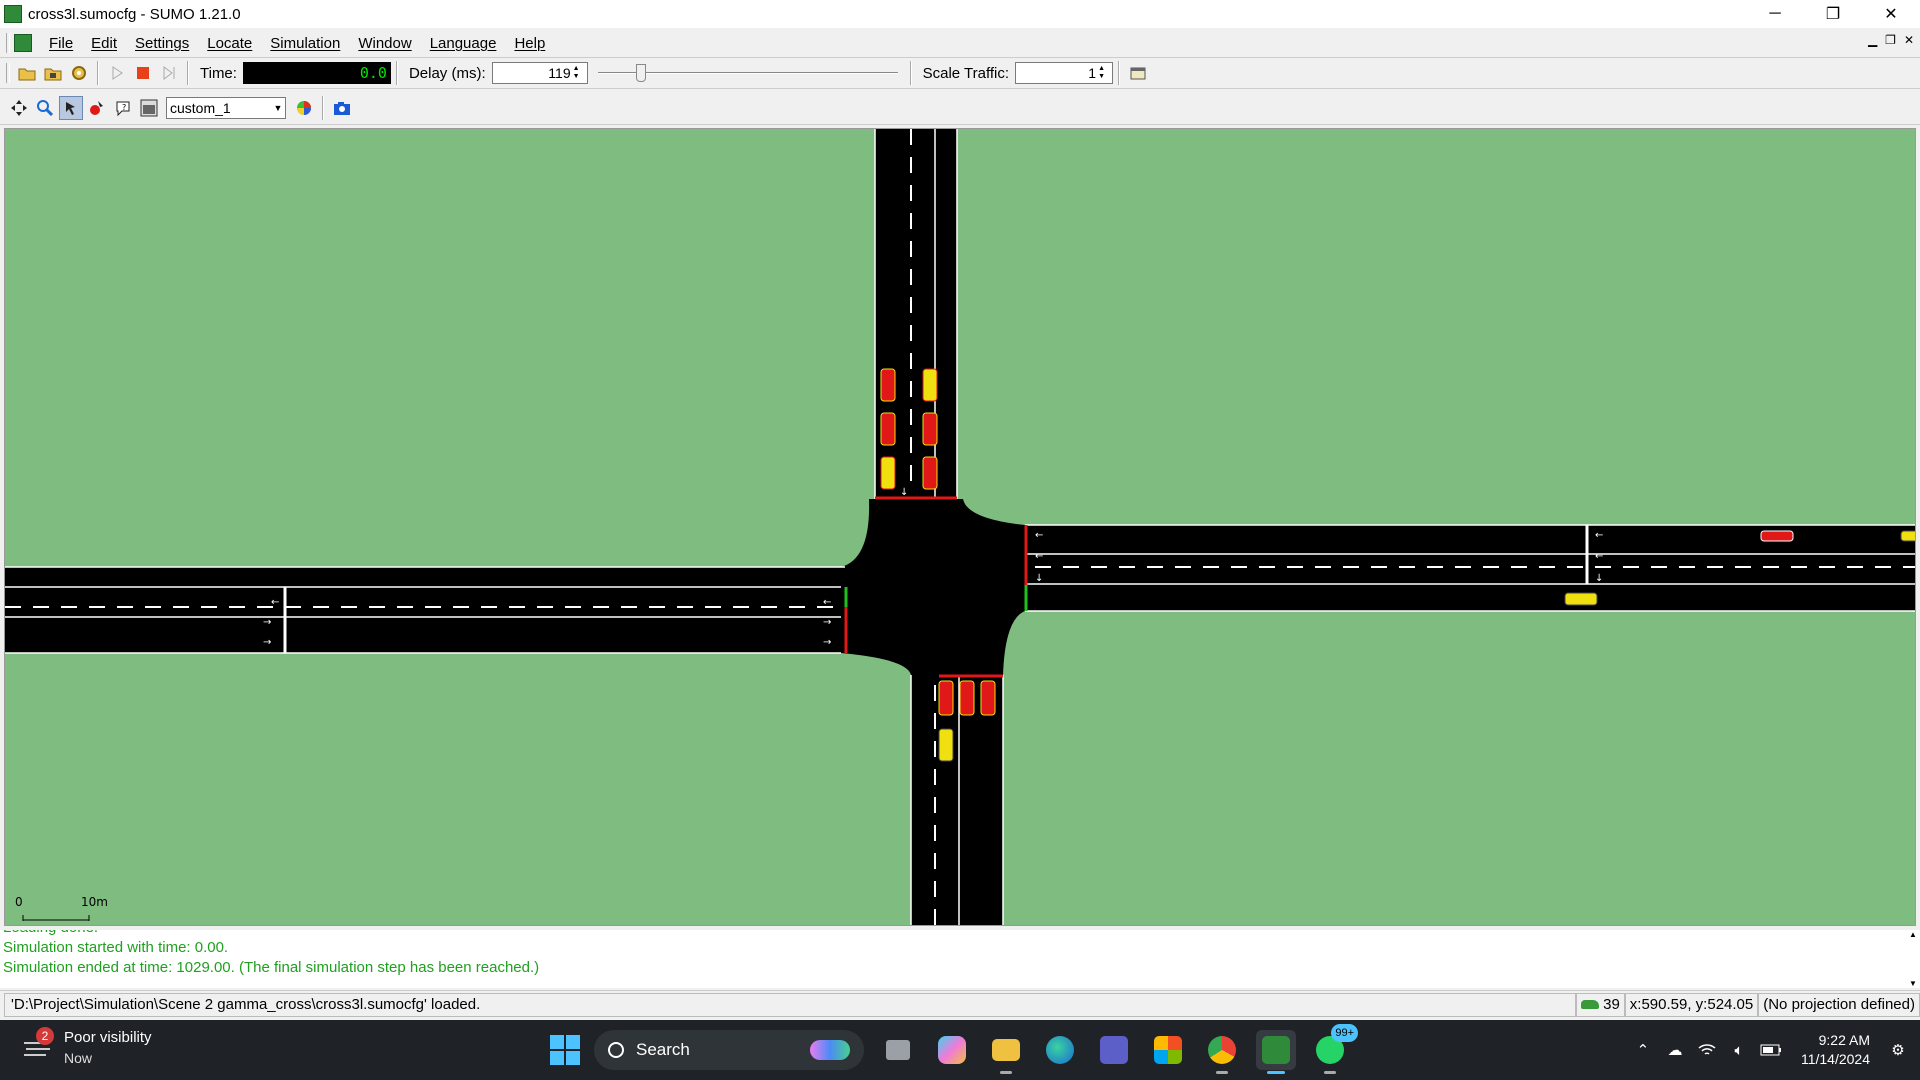  I want to click on delay-value: 119, so click(559, 73).